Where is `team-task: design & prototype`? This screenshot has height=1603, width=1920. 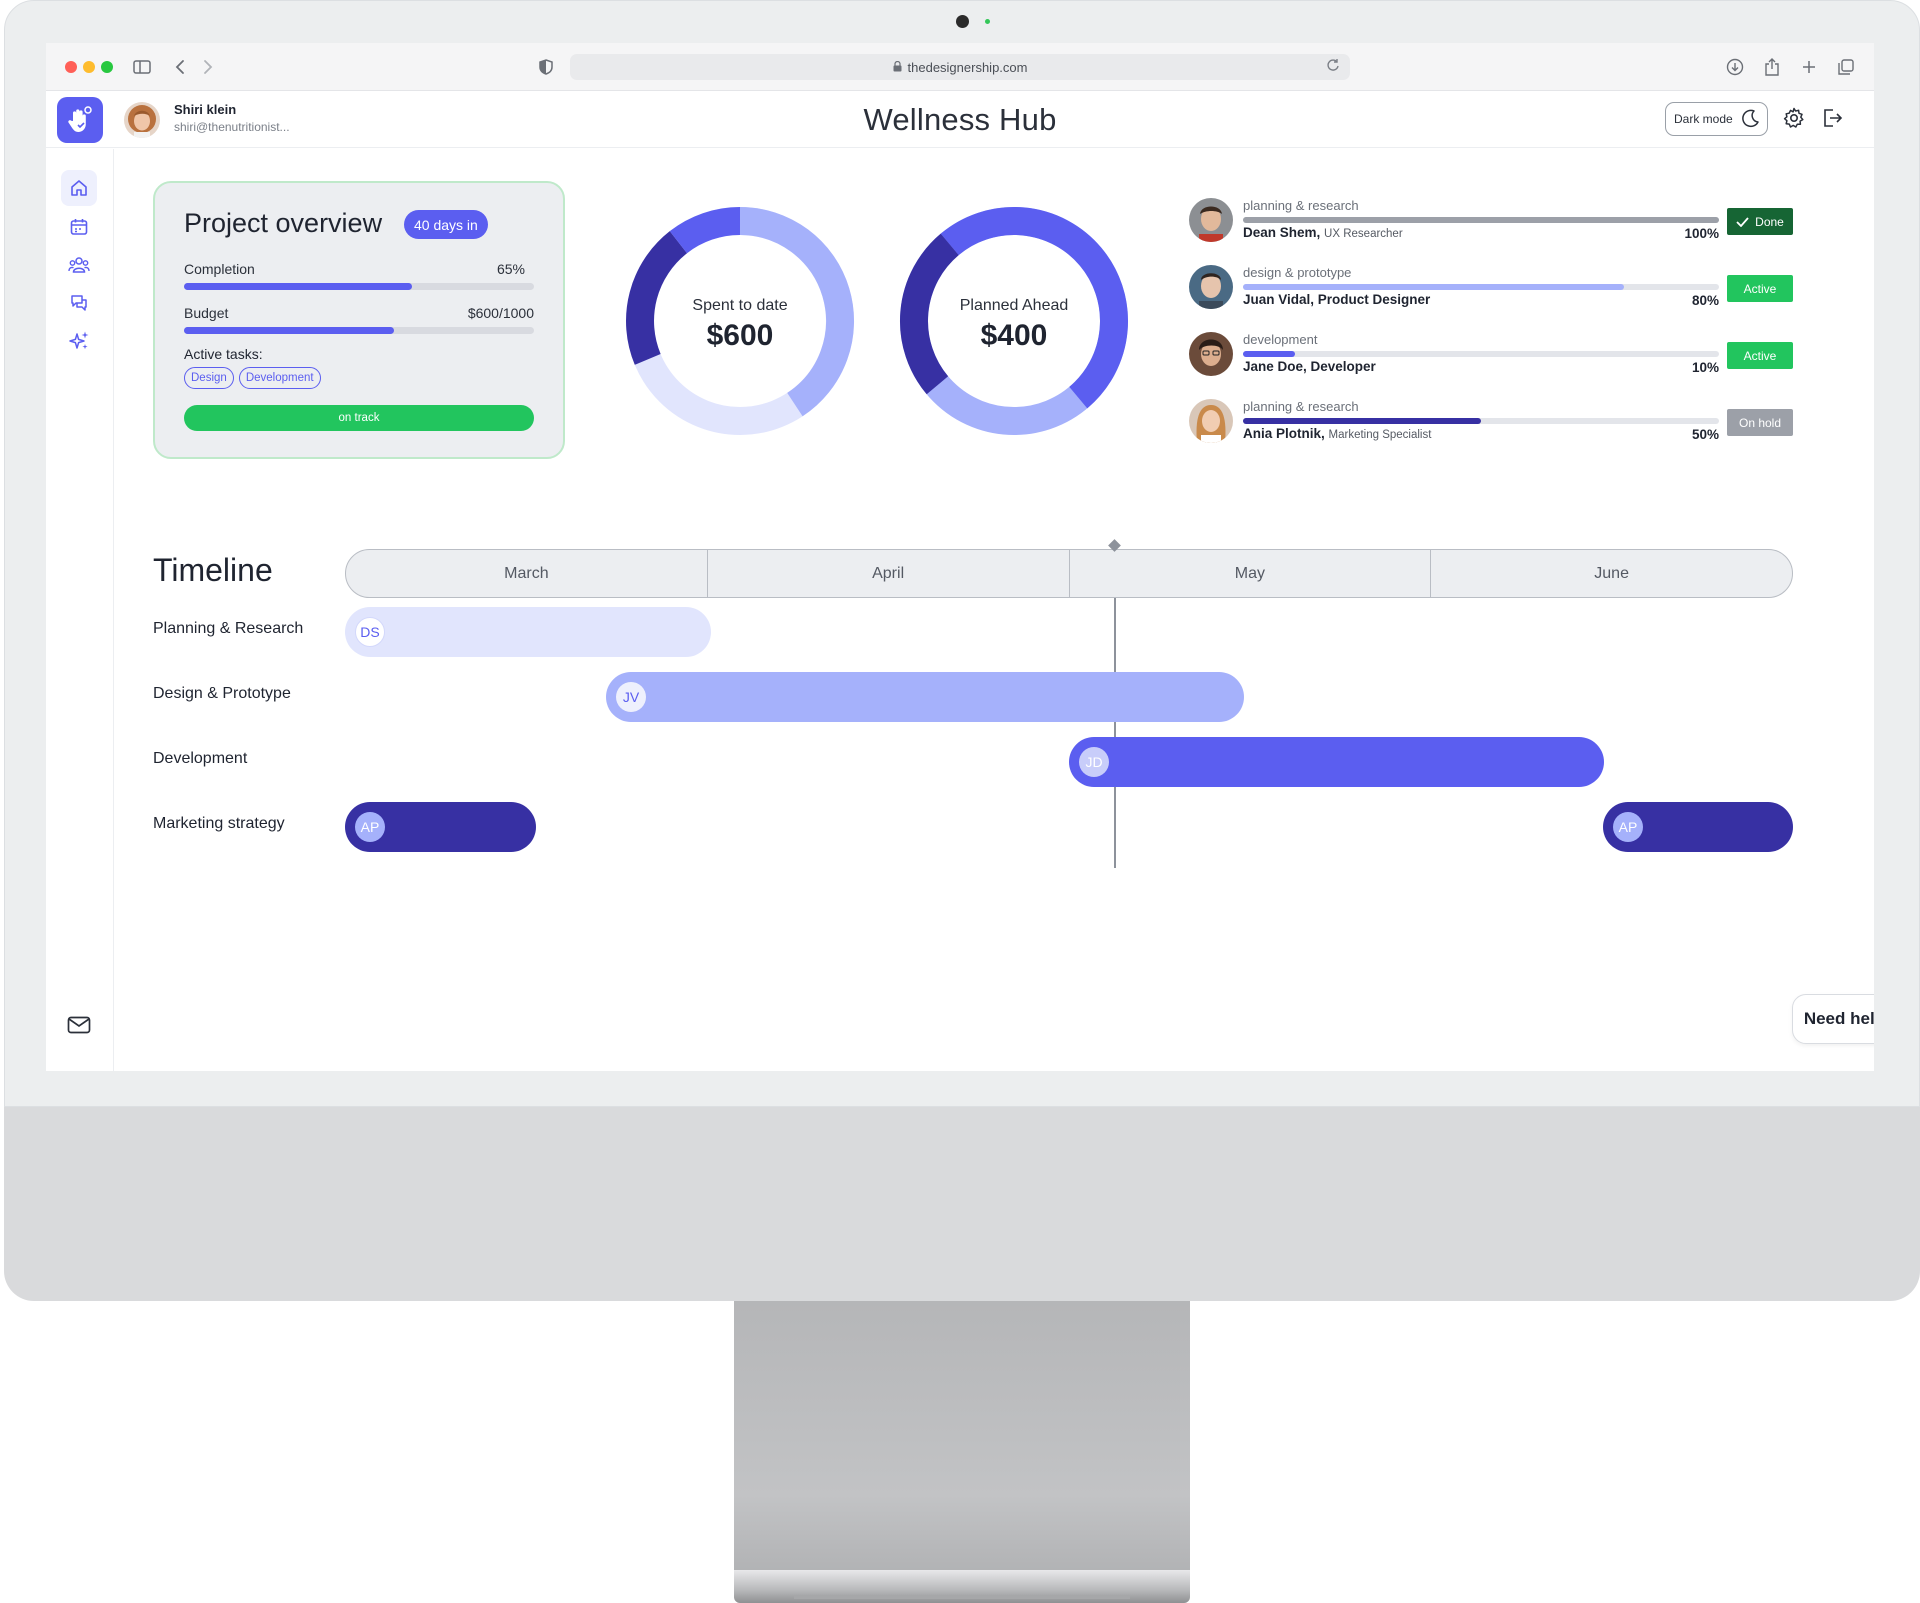 team-task: design & prototype is located at coordinates (1297, 272).